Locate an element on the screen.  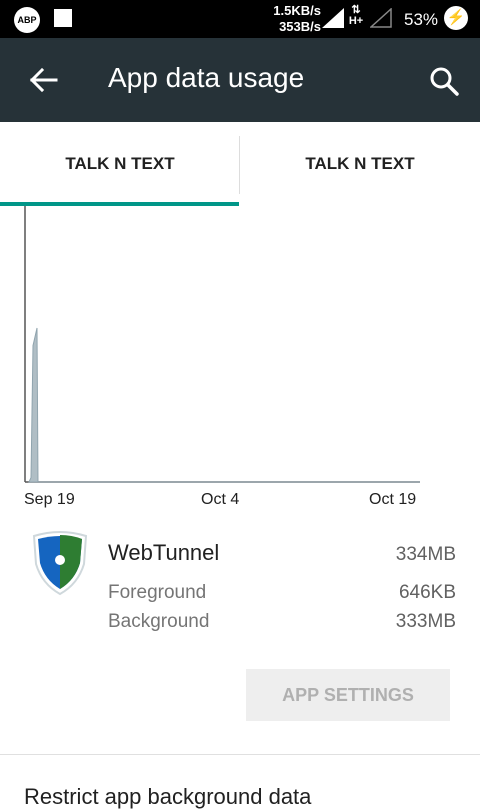
status-bar: ABP 1.5KB/s 353B/s ⇅ H+ 53% ⚡ is located at coordinates (240, 19).